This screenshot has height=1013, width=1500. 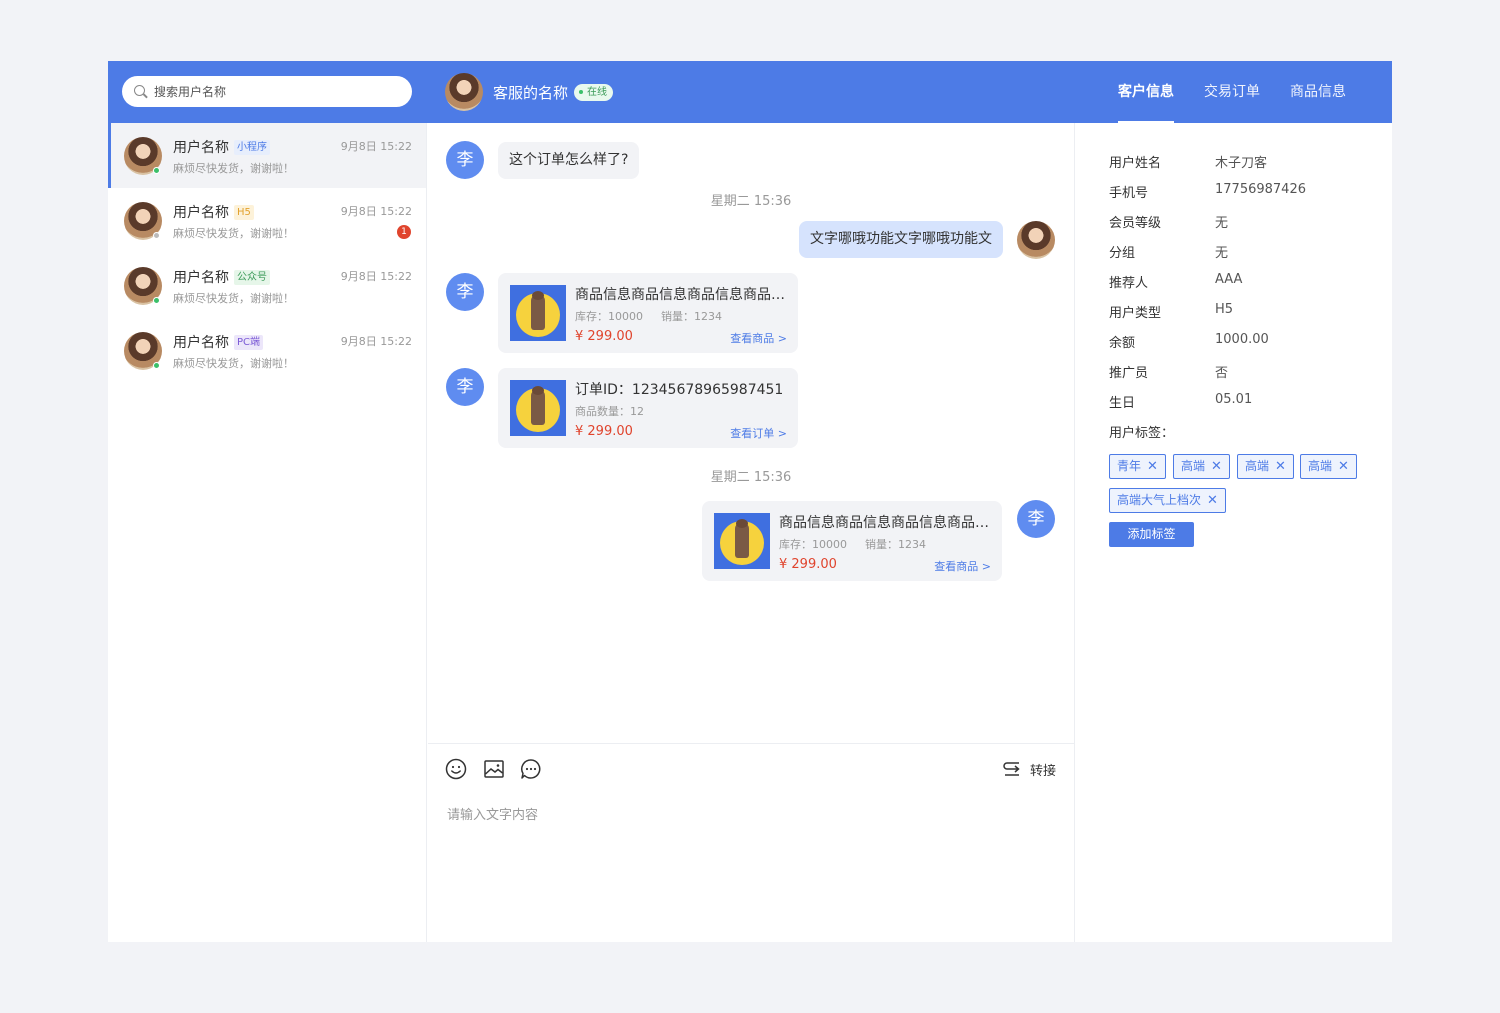 What do you see at coordinates (679, 390) in the screenshot?
I see `order-id: 订单ID：12345678965987451` at bounding box center [679, 390].